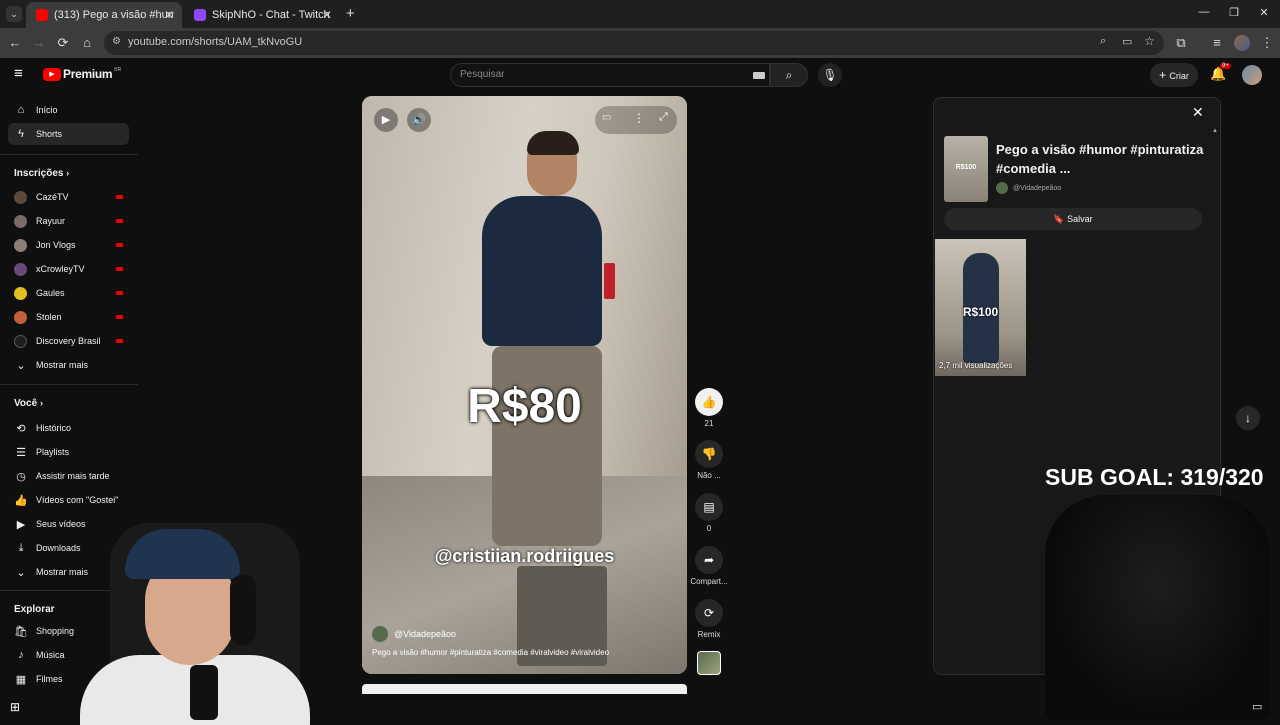 The image size is (1280, 725). I want to click on profile-avatar, so click(1242, 43).